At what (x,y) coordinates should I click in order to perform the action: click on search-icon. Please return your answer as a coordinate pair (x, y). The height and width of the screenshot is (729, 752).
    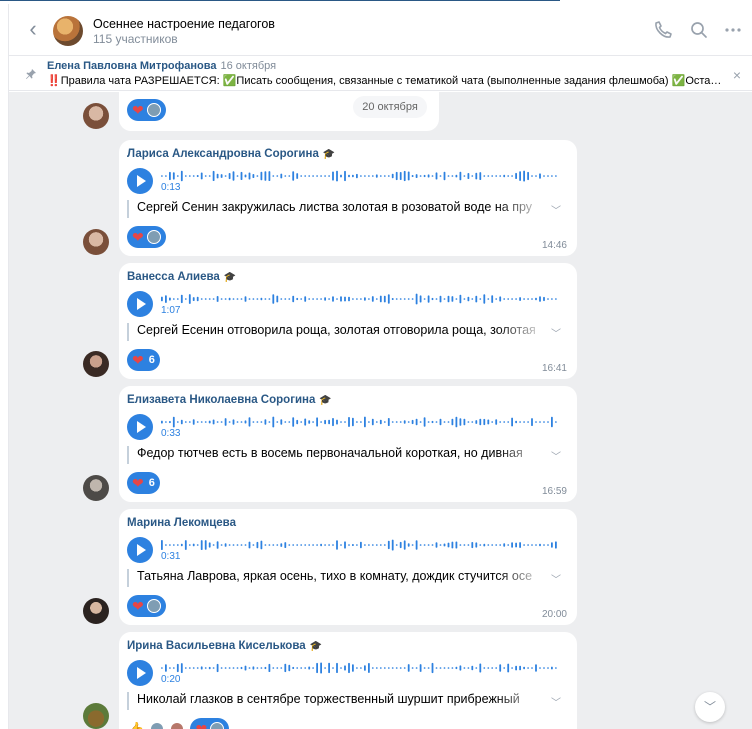
    Looking at the image, I should click on (699, 30).